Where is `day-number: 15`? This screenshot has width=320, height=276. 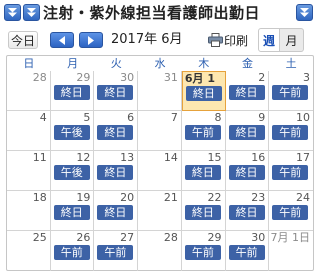
day-number: 15 is located at coordinates (215, 158).